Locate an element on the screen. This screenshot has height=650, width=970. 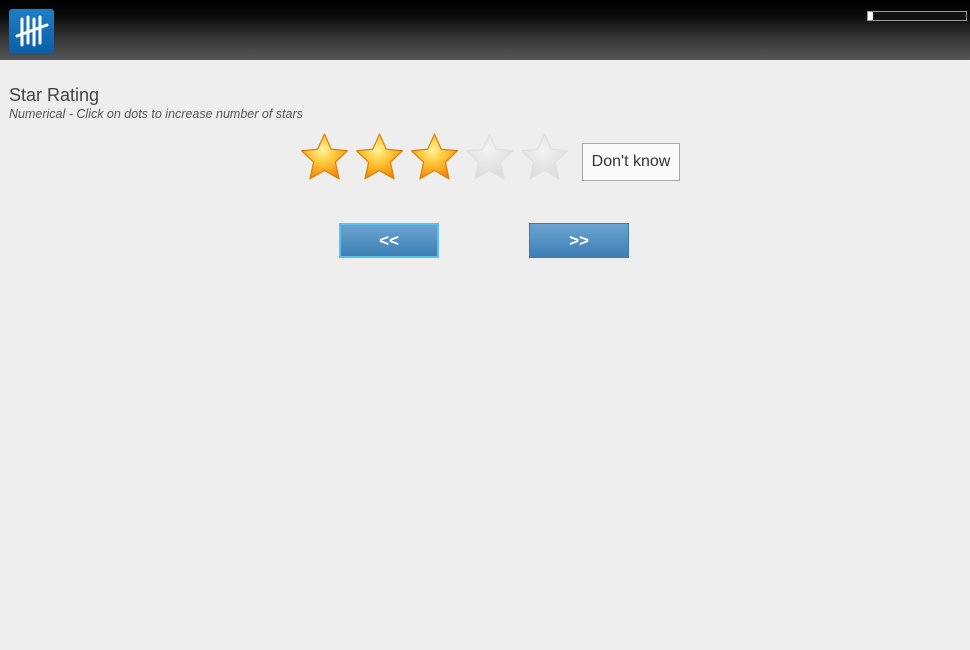
header-bar is located at coordinates (485, 30).